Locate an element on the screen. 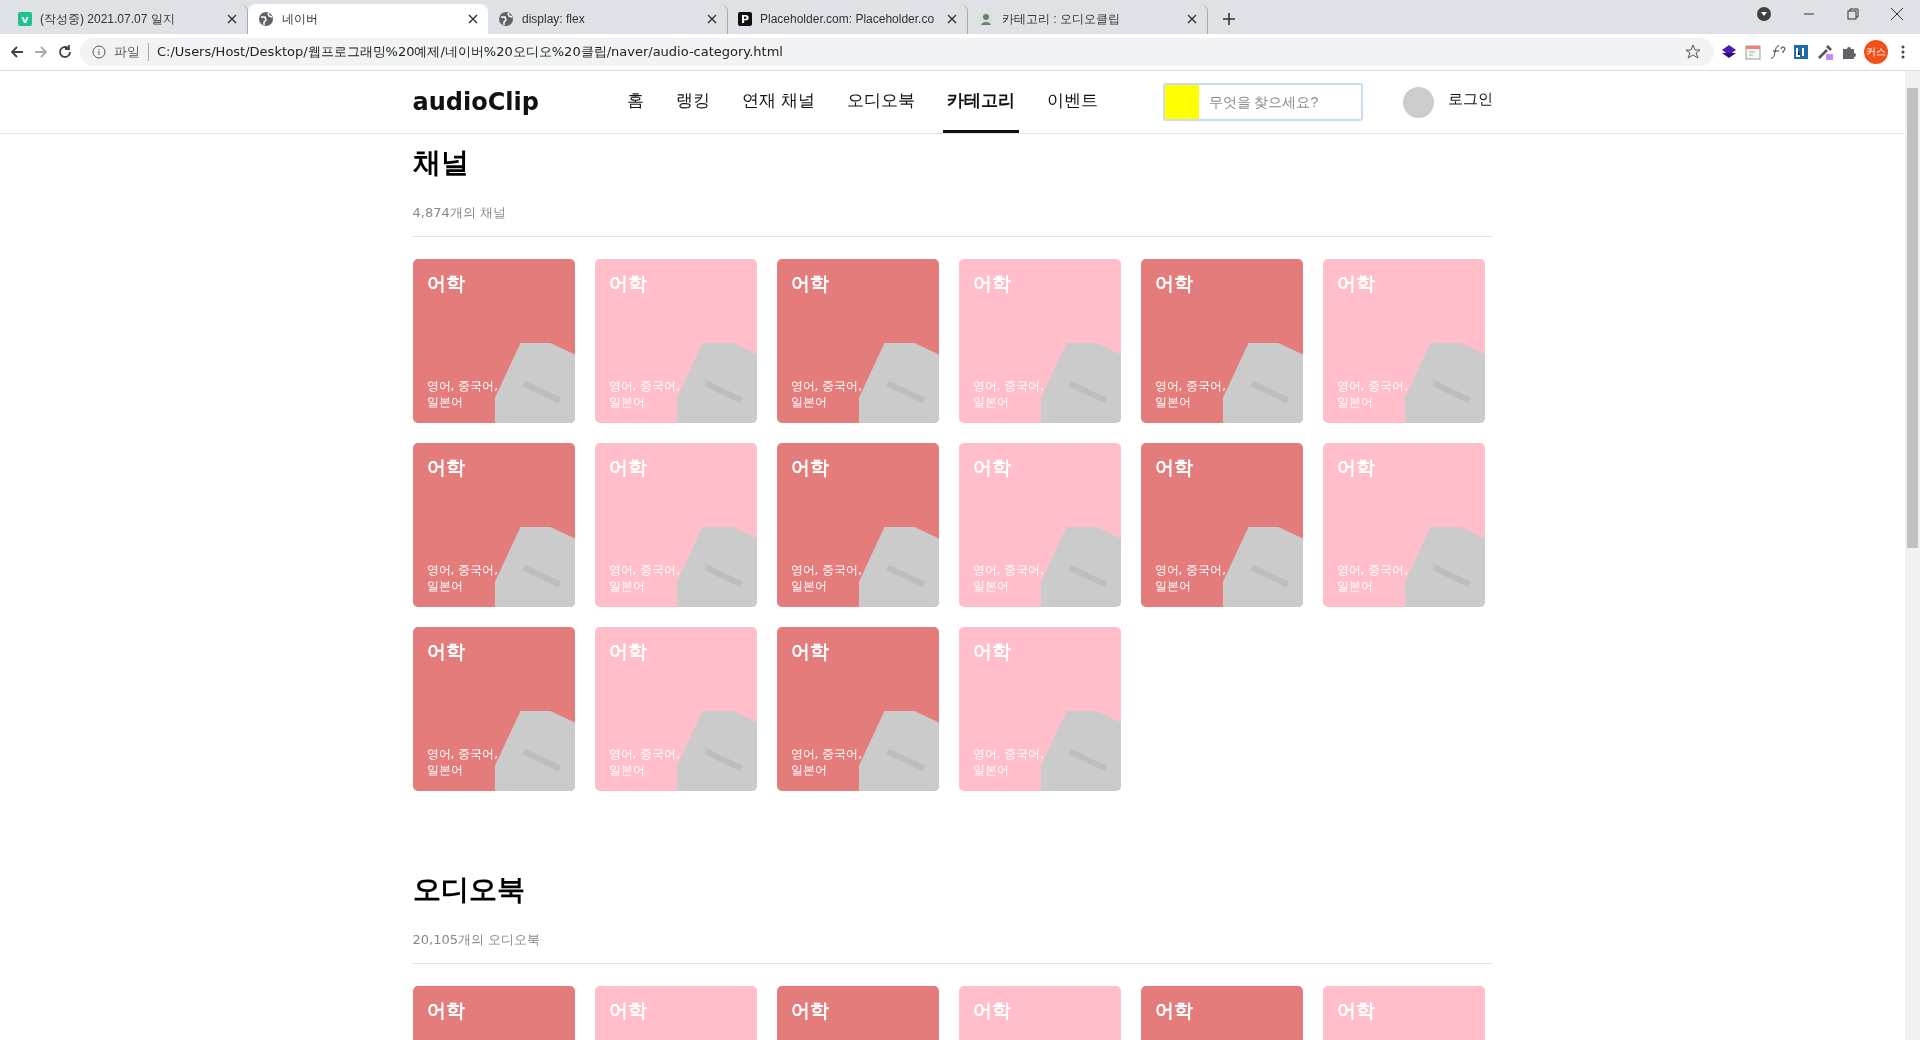 This screenshot has height=1040, width=1920. section-count: 4,874개의 채널 is located at coordinates (952, 220).